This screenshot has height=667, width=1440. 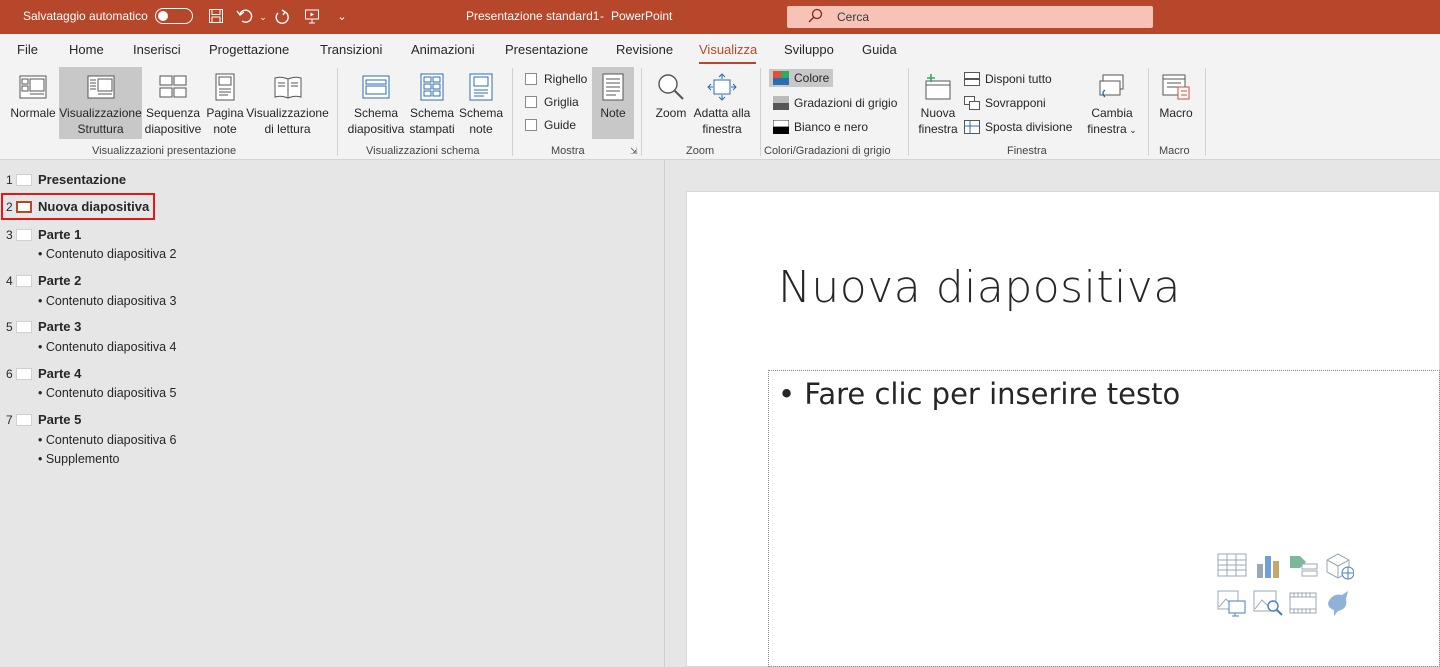 What do you see at coordinates (1339, 566) in the screenshot?
I see `insert-3d-model-icon` at bounding box center [1339, 566].